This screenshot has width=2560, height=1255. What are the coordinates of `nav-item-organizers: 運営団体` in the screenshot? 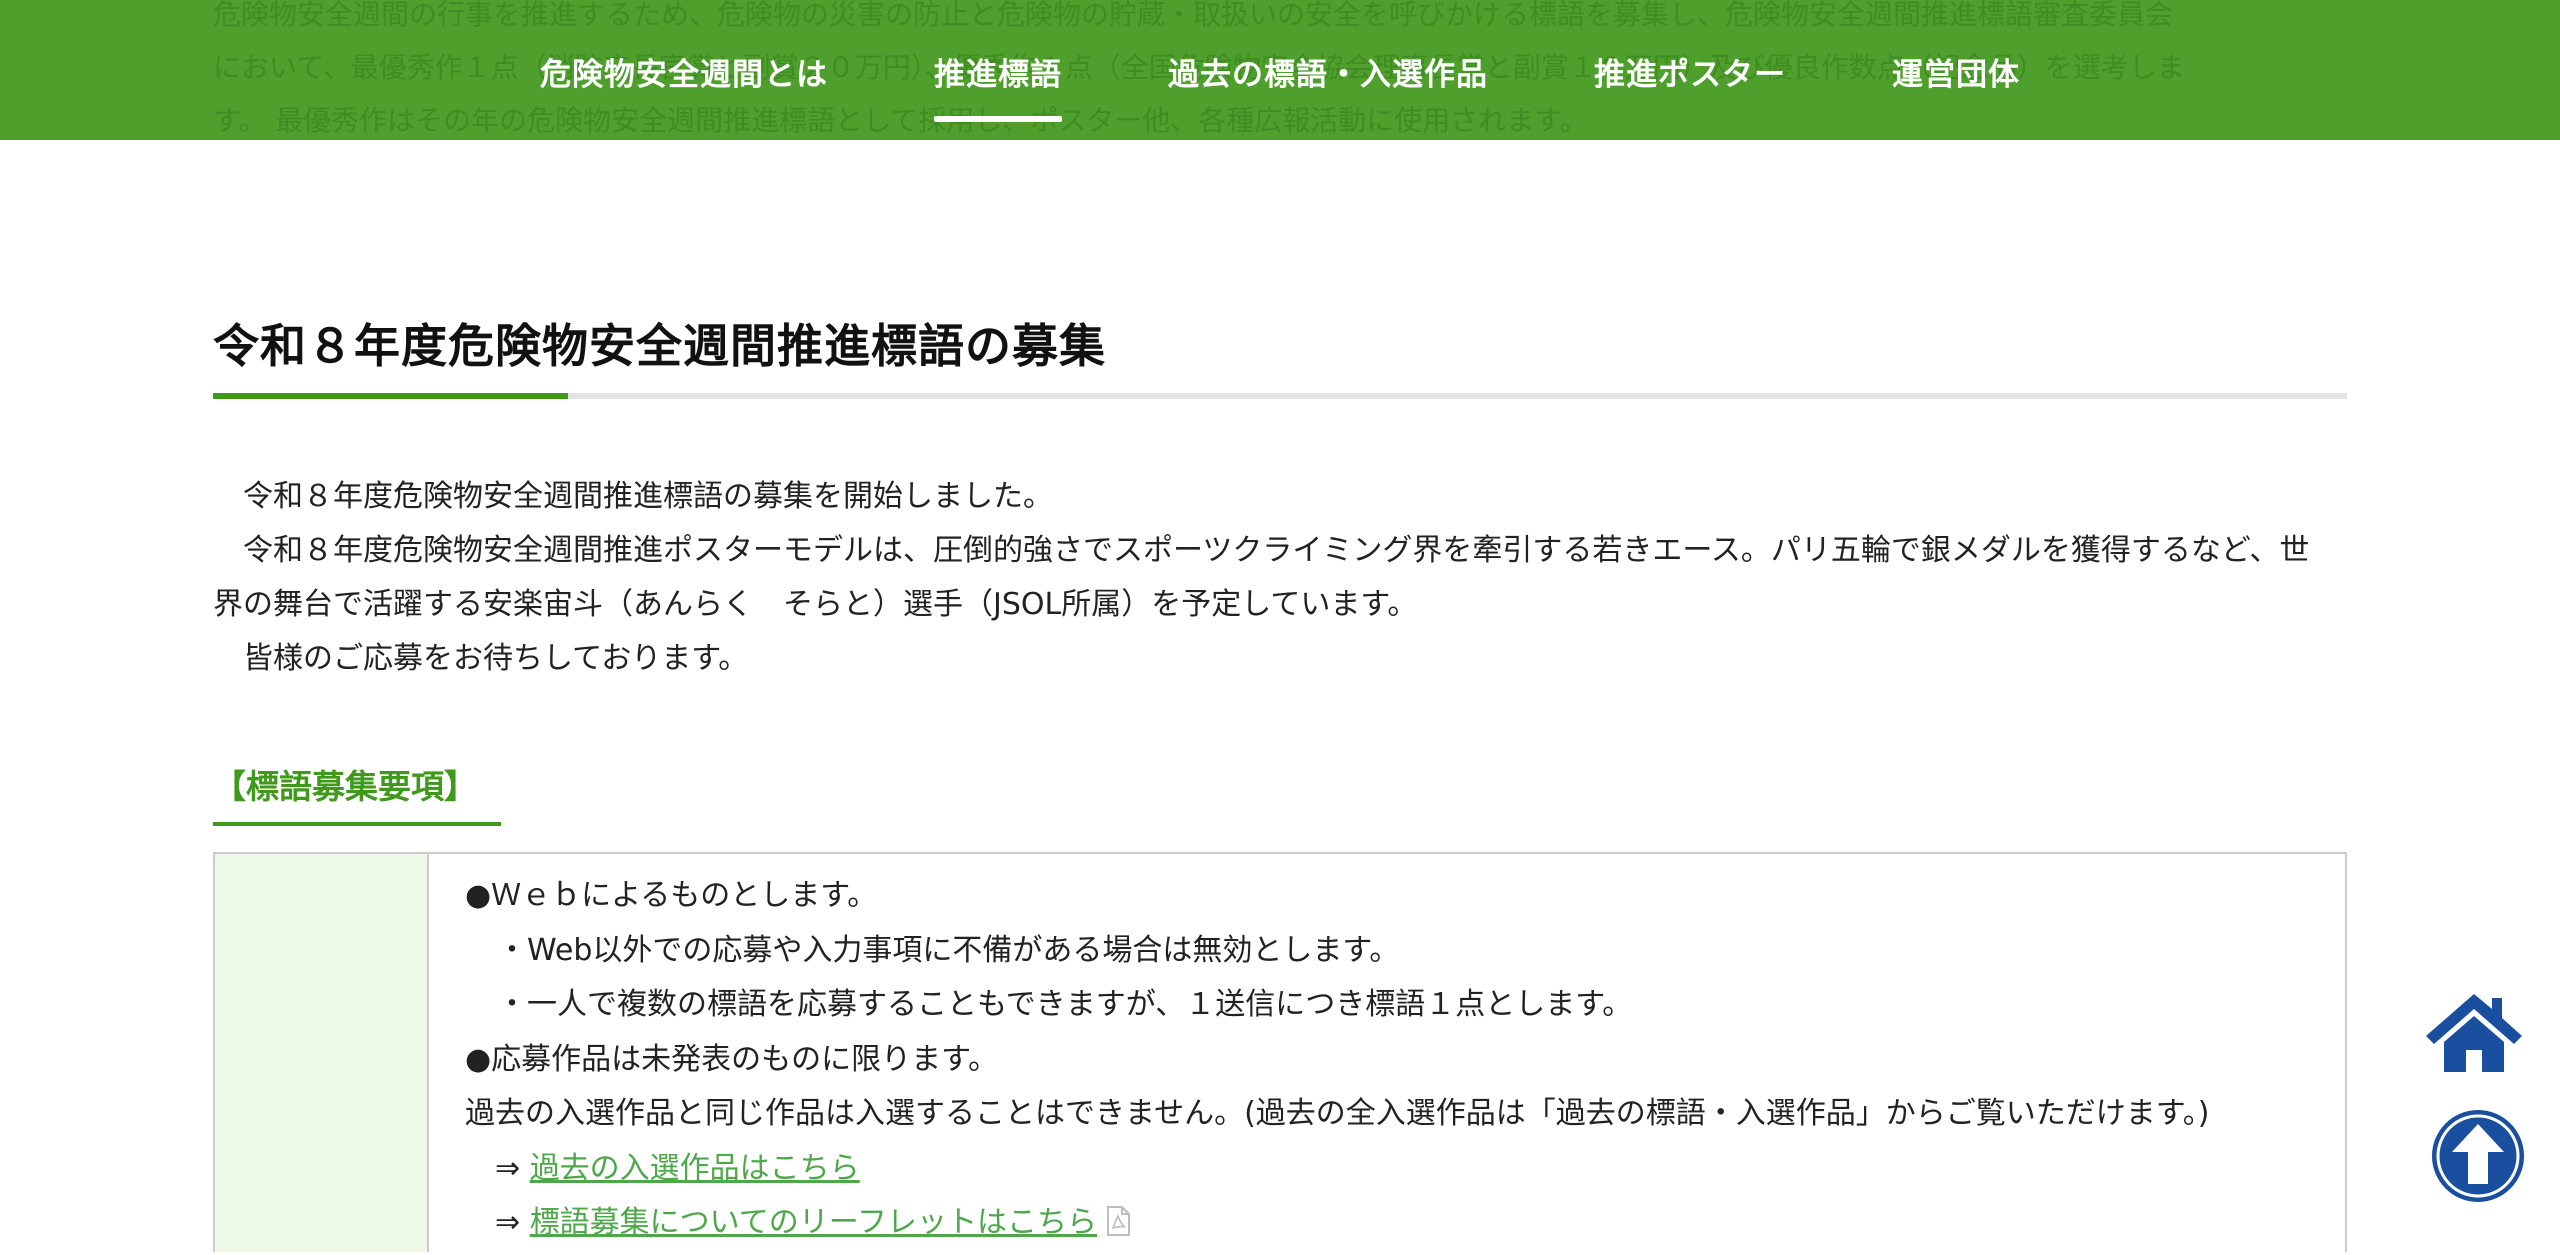 It's located at (1956, 46).